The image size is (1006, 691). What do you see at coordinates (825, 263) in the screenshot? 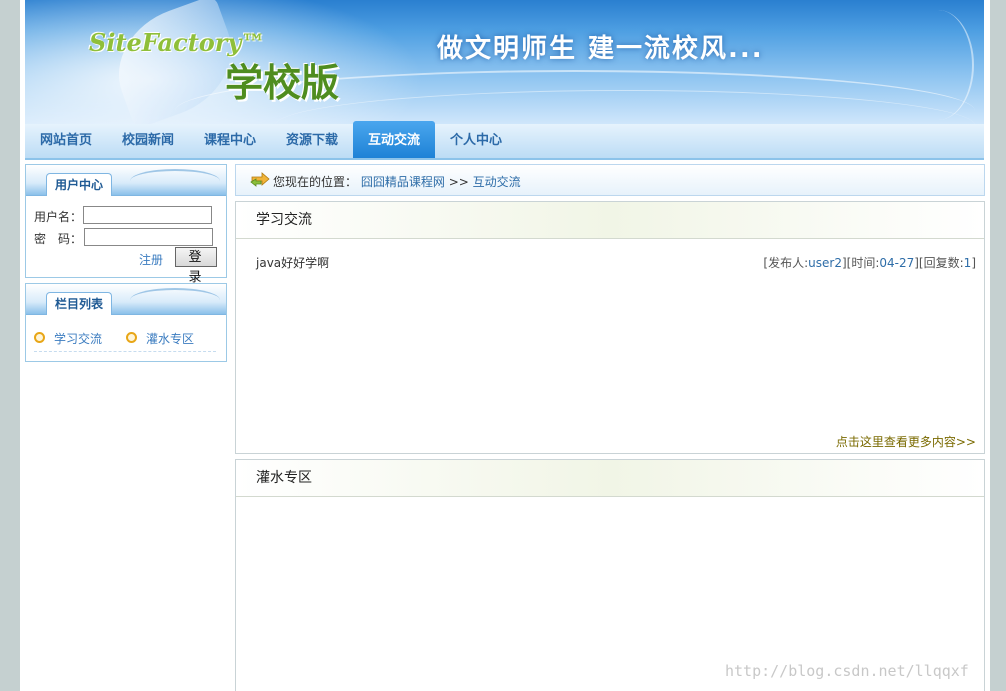
I see `post-author: user2` at bounding box center [825, 263].